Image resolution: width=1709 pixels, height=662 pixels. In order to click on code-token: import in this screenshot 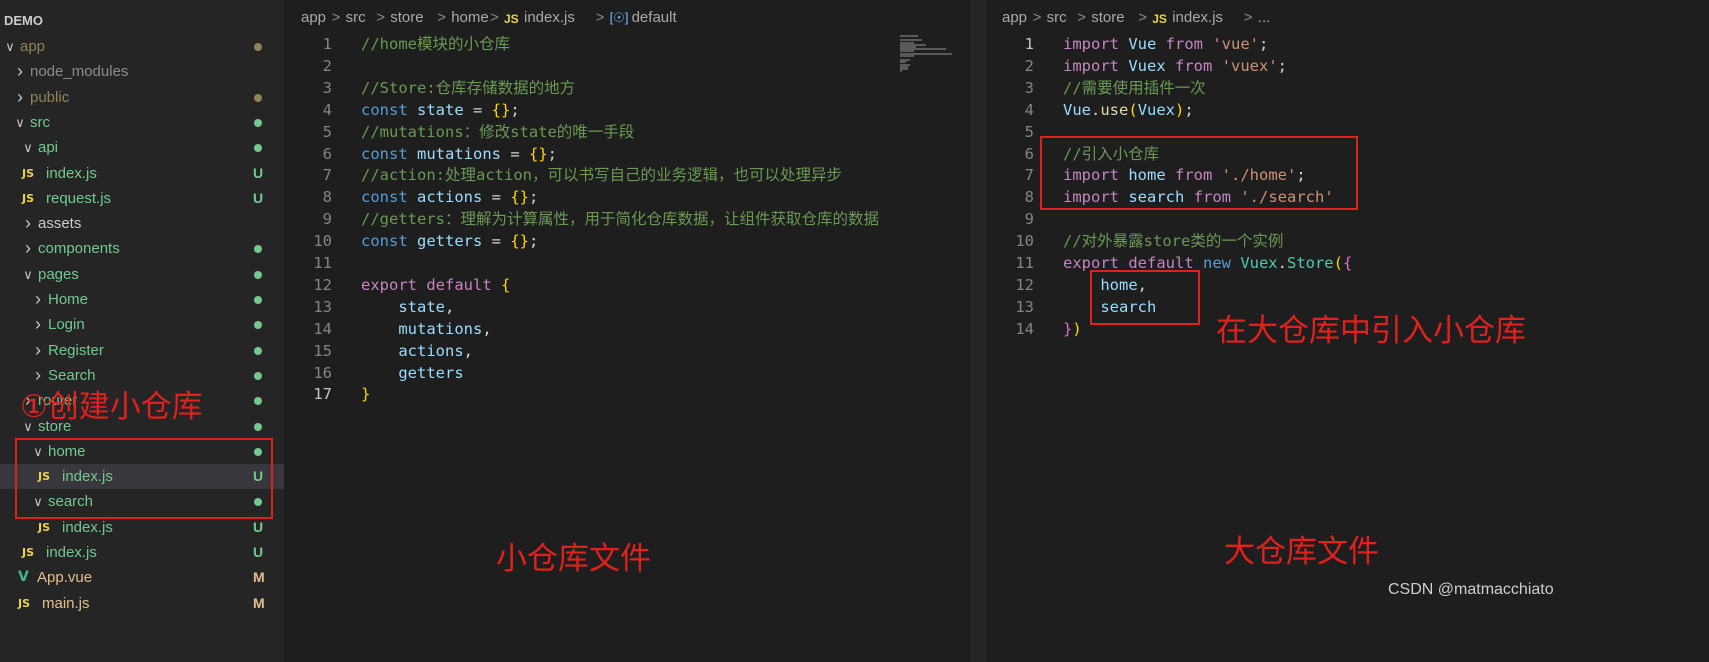, I will do `click(1096, 65)`.